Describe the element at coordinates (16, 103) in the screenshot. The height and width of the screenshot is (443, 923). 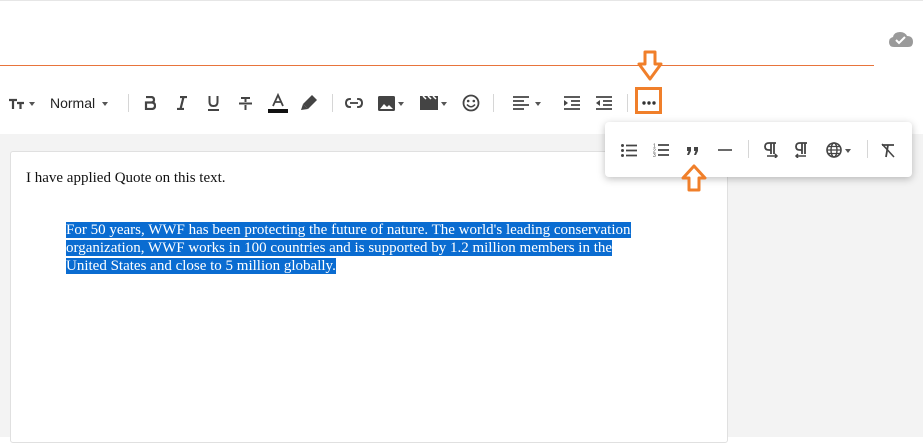
I see `text-size-icon` at that location.